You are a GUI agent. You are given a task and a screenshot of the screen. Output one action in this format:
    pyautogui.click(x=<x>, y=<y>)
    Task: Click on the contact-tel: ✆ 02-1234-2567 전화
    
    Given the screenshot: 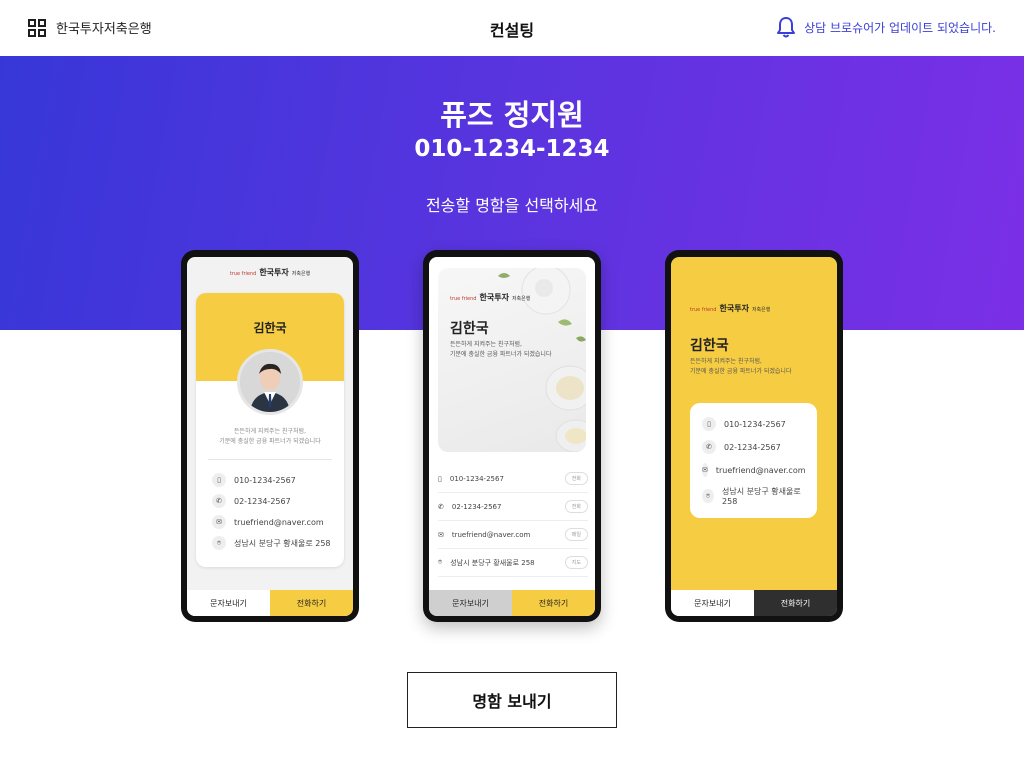 What is the action you would take?
    pyautogui.click(x=513, y=507)
    